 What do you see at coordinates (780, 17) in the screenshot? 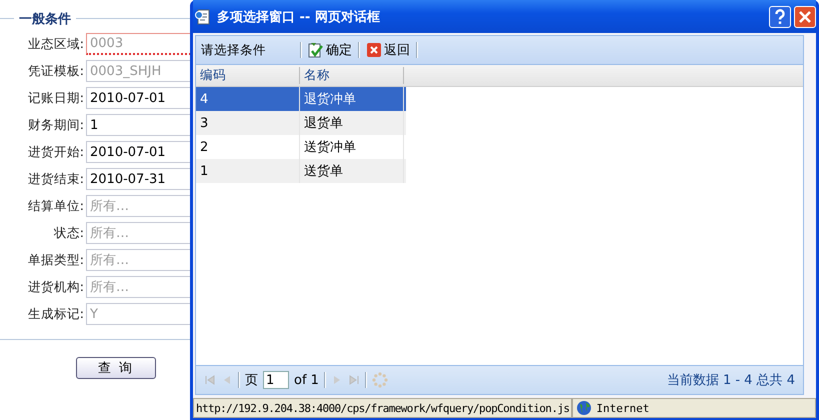
I see `help-button` at bounding box center [780, 17].